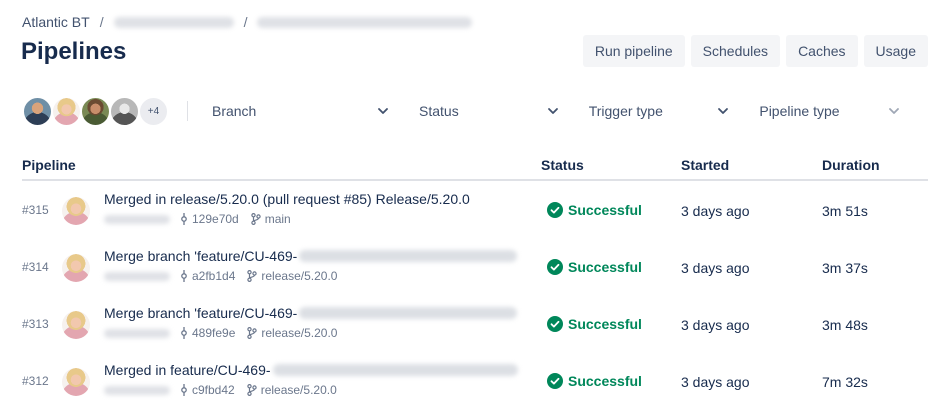 This screenshot has height=417, width=946. Describe the element at coordinates (153, 111) in the screenshot. I see `more-avatars-button: +4` at that location.